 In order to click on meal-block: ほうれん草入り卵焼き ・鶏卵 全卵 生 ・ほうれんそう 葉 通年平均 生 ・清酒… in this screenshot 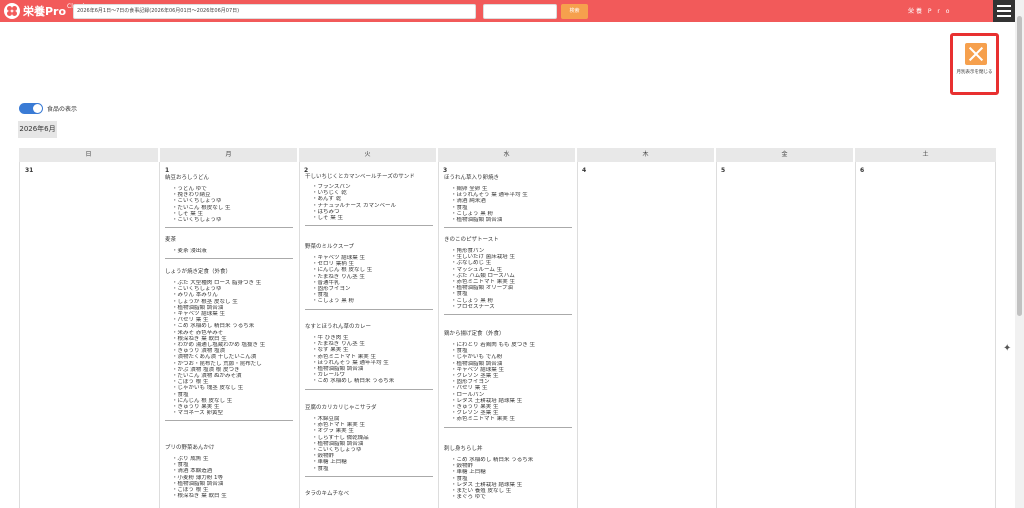, I will do `click(509, 201)`.